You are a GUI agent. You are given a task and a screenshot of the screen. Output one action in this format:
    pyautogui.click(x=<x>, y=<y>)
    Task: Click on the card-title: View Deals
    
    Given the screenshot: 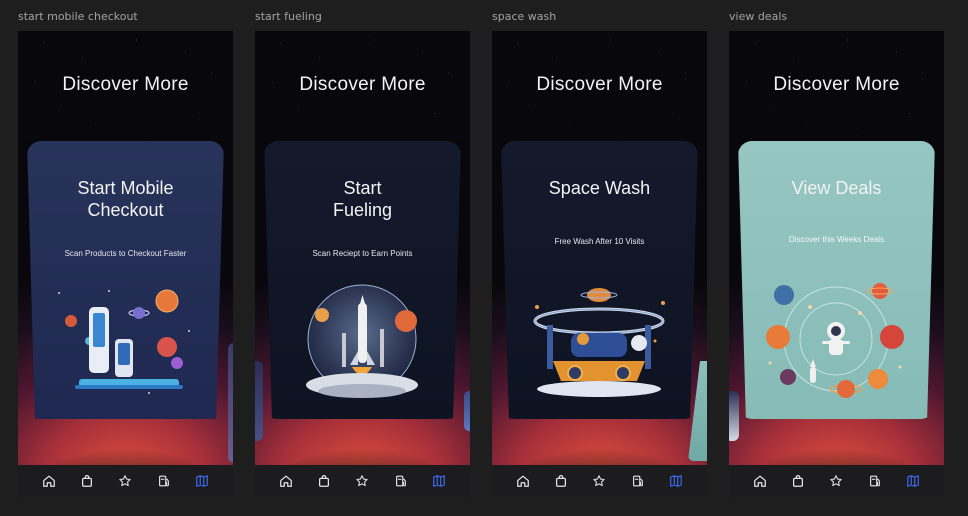 What is the action you would take?
    pyautogui.click(x=836, y=188)
    